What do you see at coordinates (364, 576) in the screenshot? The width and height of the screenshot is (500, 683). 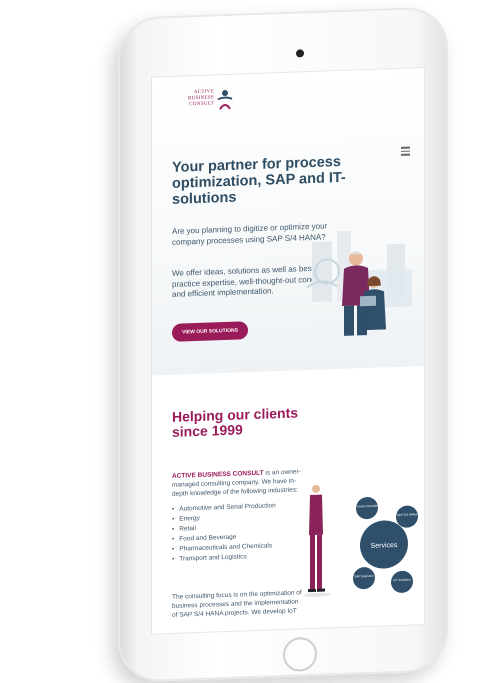 I see `service-node-label: SAP Solutions` at bounding box center [364, 576].